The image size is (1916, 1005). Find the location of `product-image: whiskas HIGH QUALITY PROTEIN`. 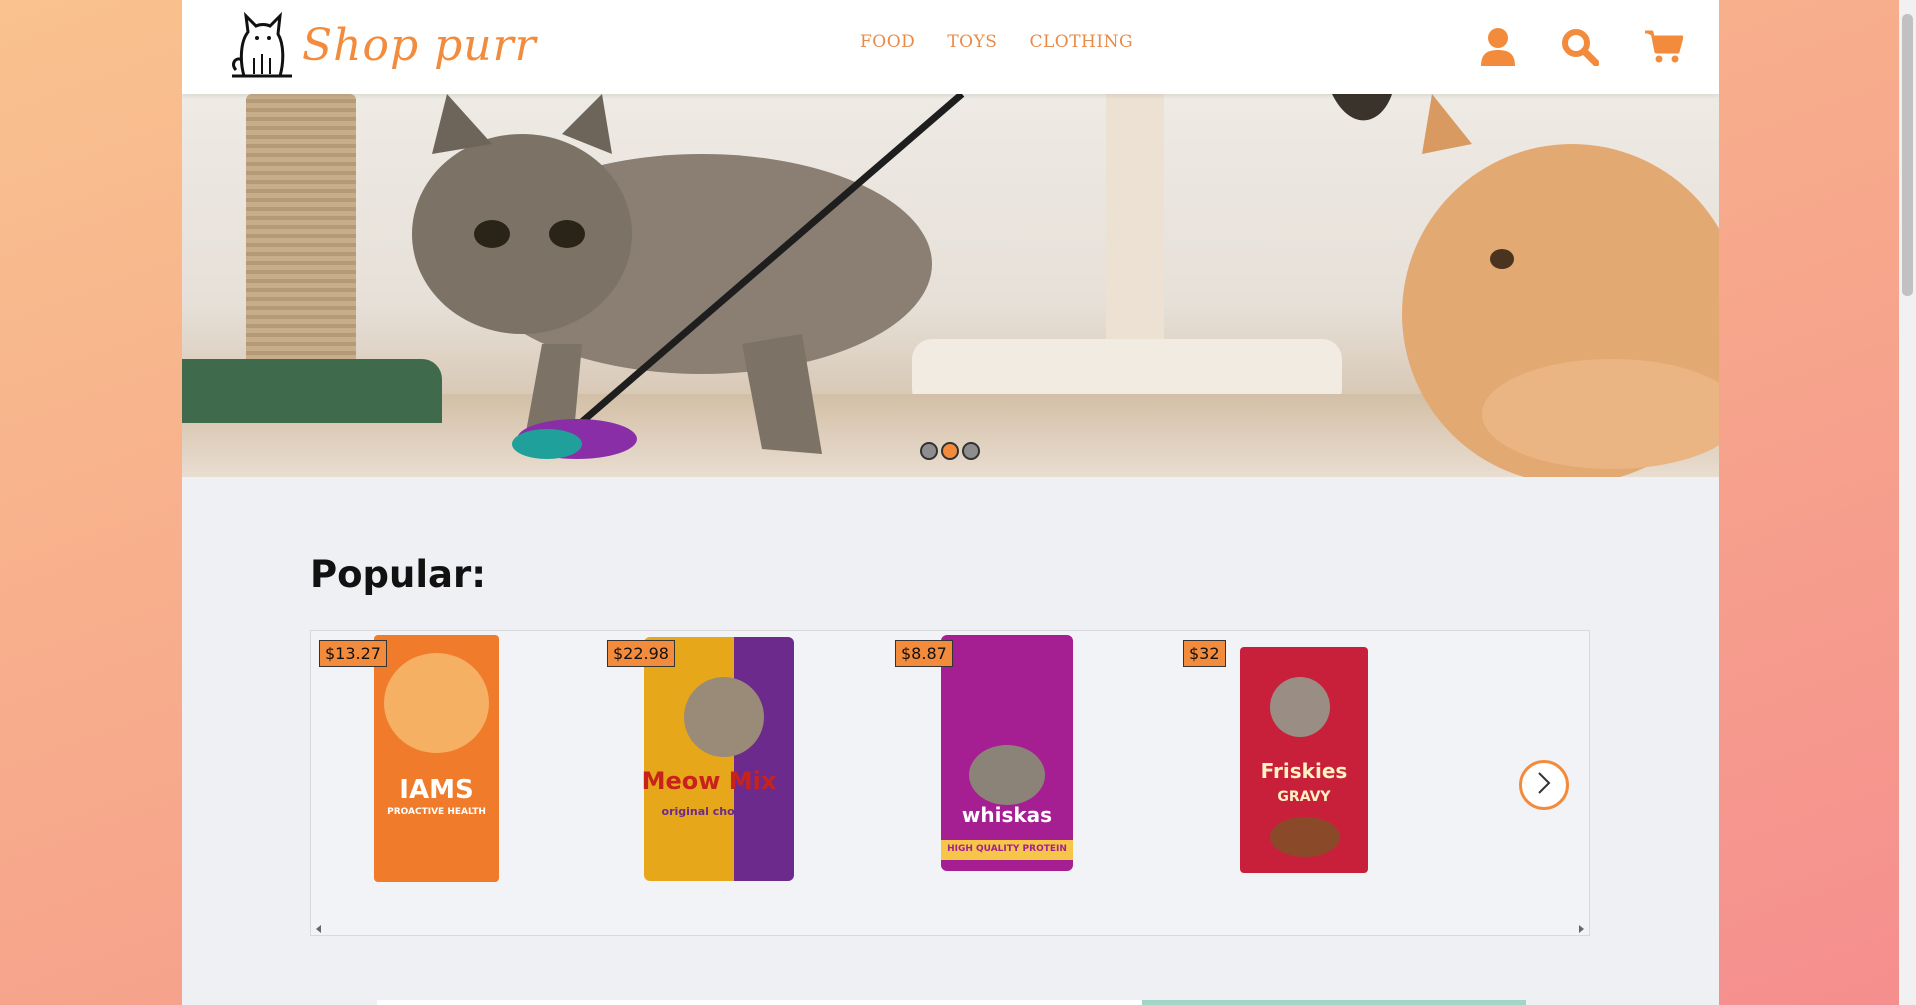

product-image: whiskas HIGH QUALITY PROTEIN is located at coordinates (1007, 753).